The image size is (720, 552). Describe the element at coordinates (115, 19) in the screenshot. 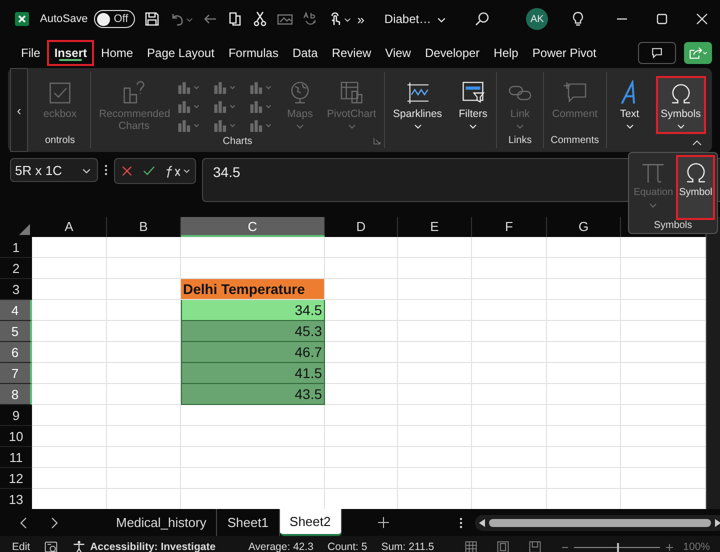

I see `autosave-toggle: Off` at that location.